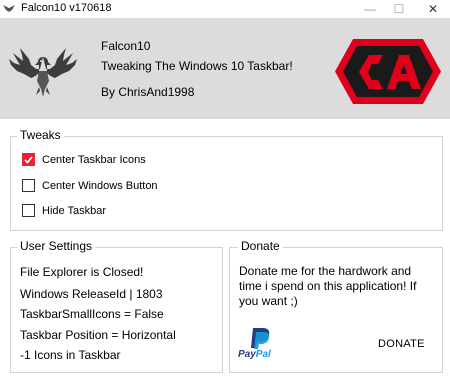 The width and height of the screenshot is (450, 380). I want to click on tweaks-legend: Tweaks, so click(40, 135).